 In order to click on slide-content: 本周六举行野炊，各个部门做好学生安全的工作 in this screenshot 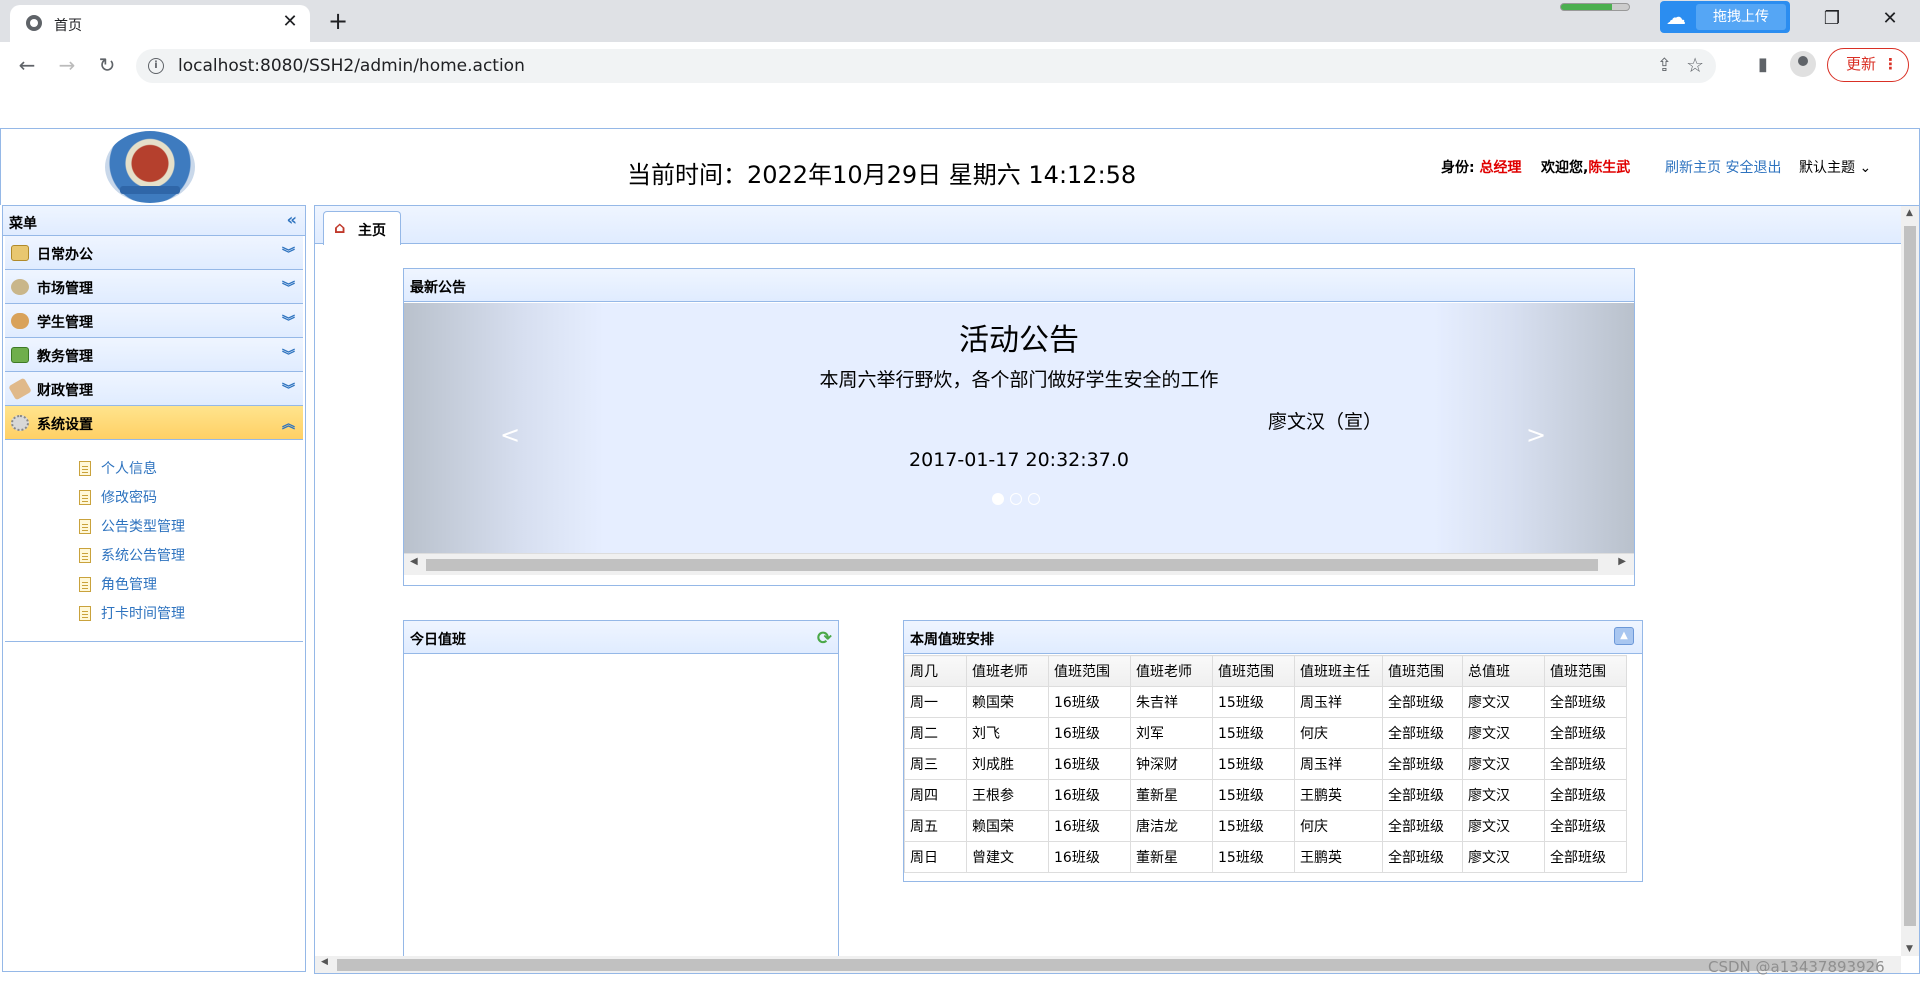, I will do `click(1019, 380)`.